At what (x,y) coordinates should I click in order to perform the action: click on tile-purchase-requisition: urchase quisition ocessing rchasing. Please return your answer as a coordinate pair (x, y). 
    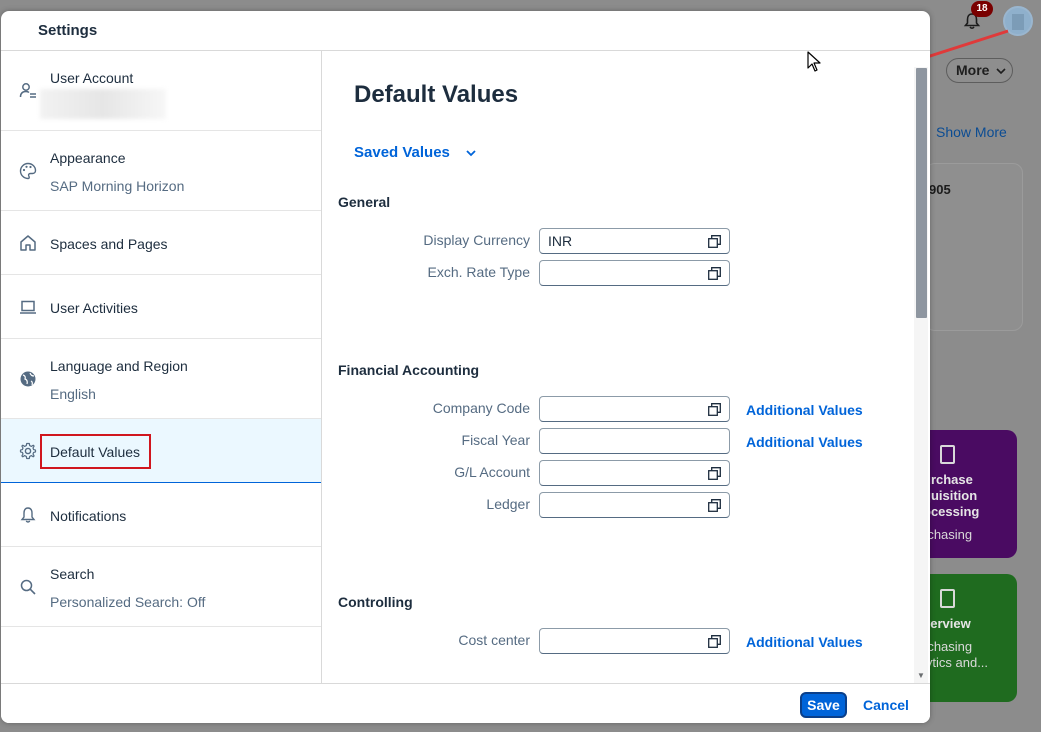
    Looking at the image, I should click on (968, 494).